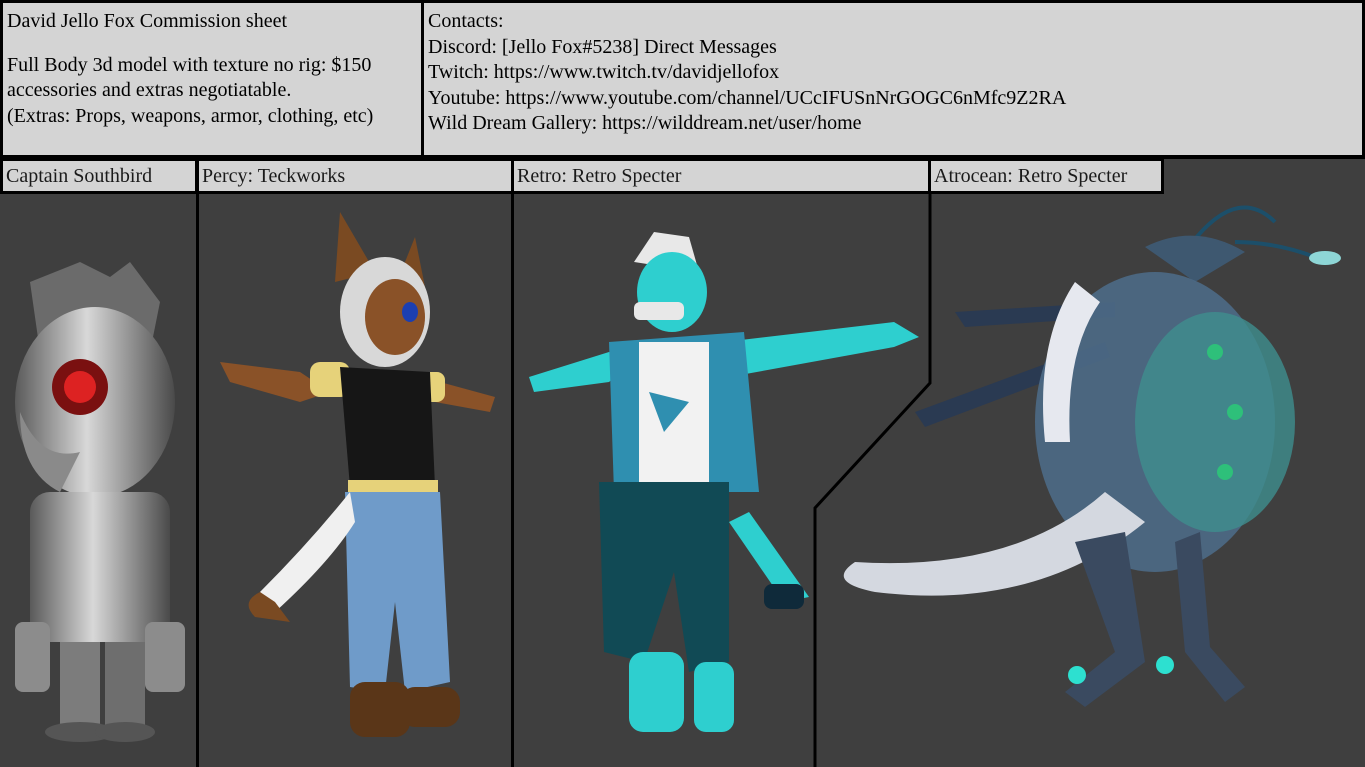 This screenshot has width=1365, height=767. I want to click on robot-bird-figure-icon, so click(100, 502).